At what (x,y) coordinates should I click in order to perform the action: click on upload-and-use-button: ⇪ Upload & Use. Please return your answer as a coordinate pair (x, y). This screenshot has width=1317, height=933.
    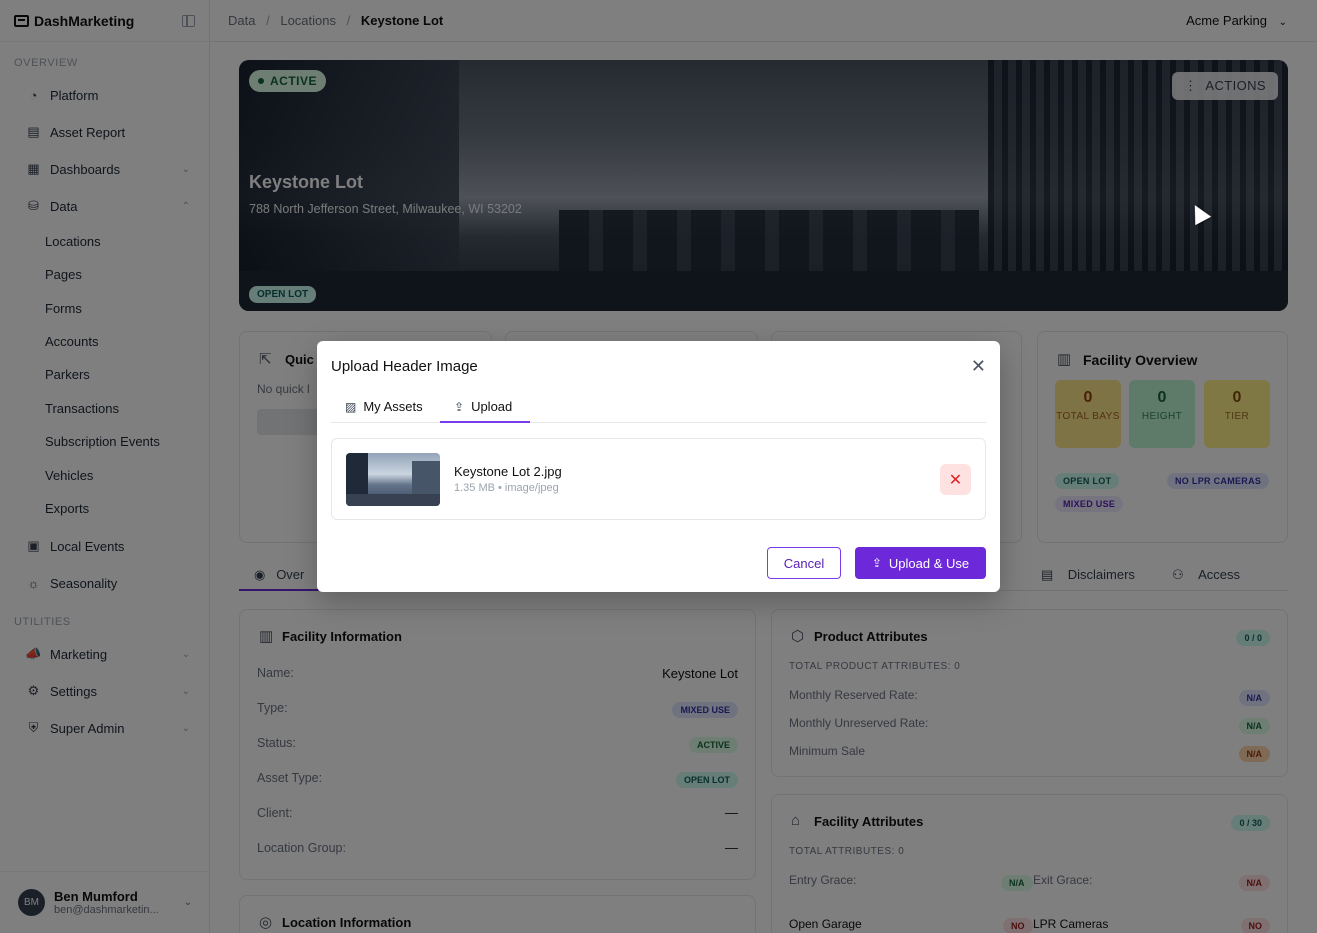
    Looking at the image, I should click on (920, 563).